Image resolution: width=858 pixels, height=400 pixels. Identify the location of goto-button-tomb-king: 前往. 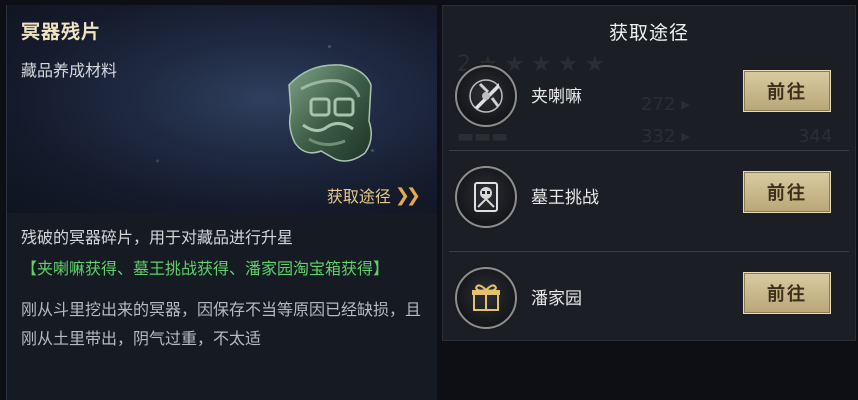
(787, 192).